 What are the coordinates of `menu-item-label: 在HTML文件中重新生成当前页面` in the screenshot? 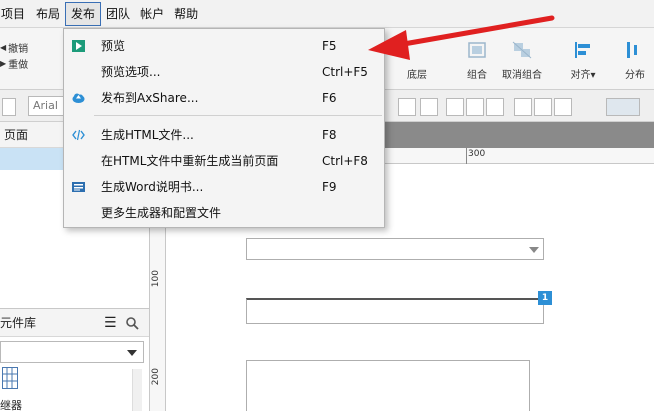 It's located at (190, 161).